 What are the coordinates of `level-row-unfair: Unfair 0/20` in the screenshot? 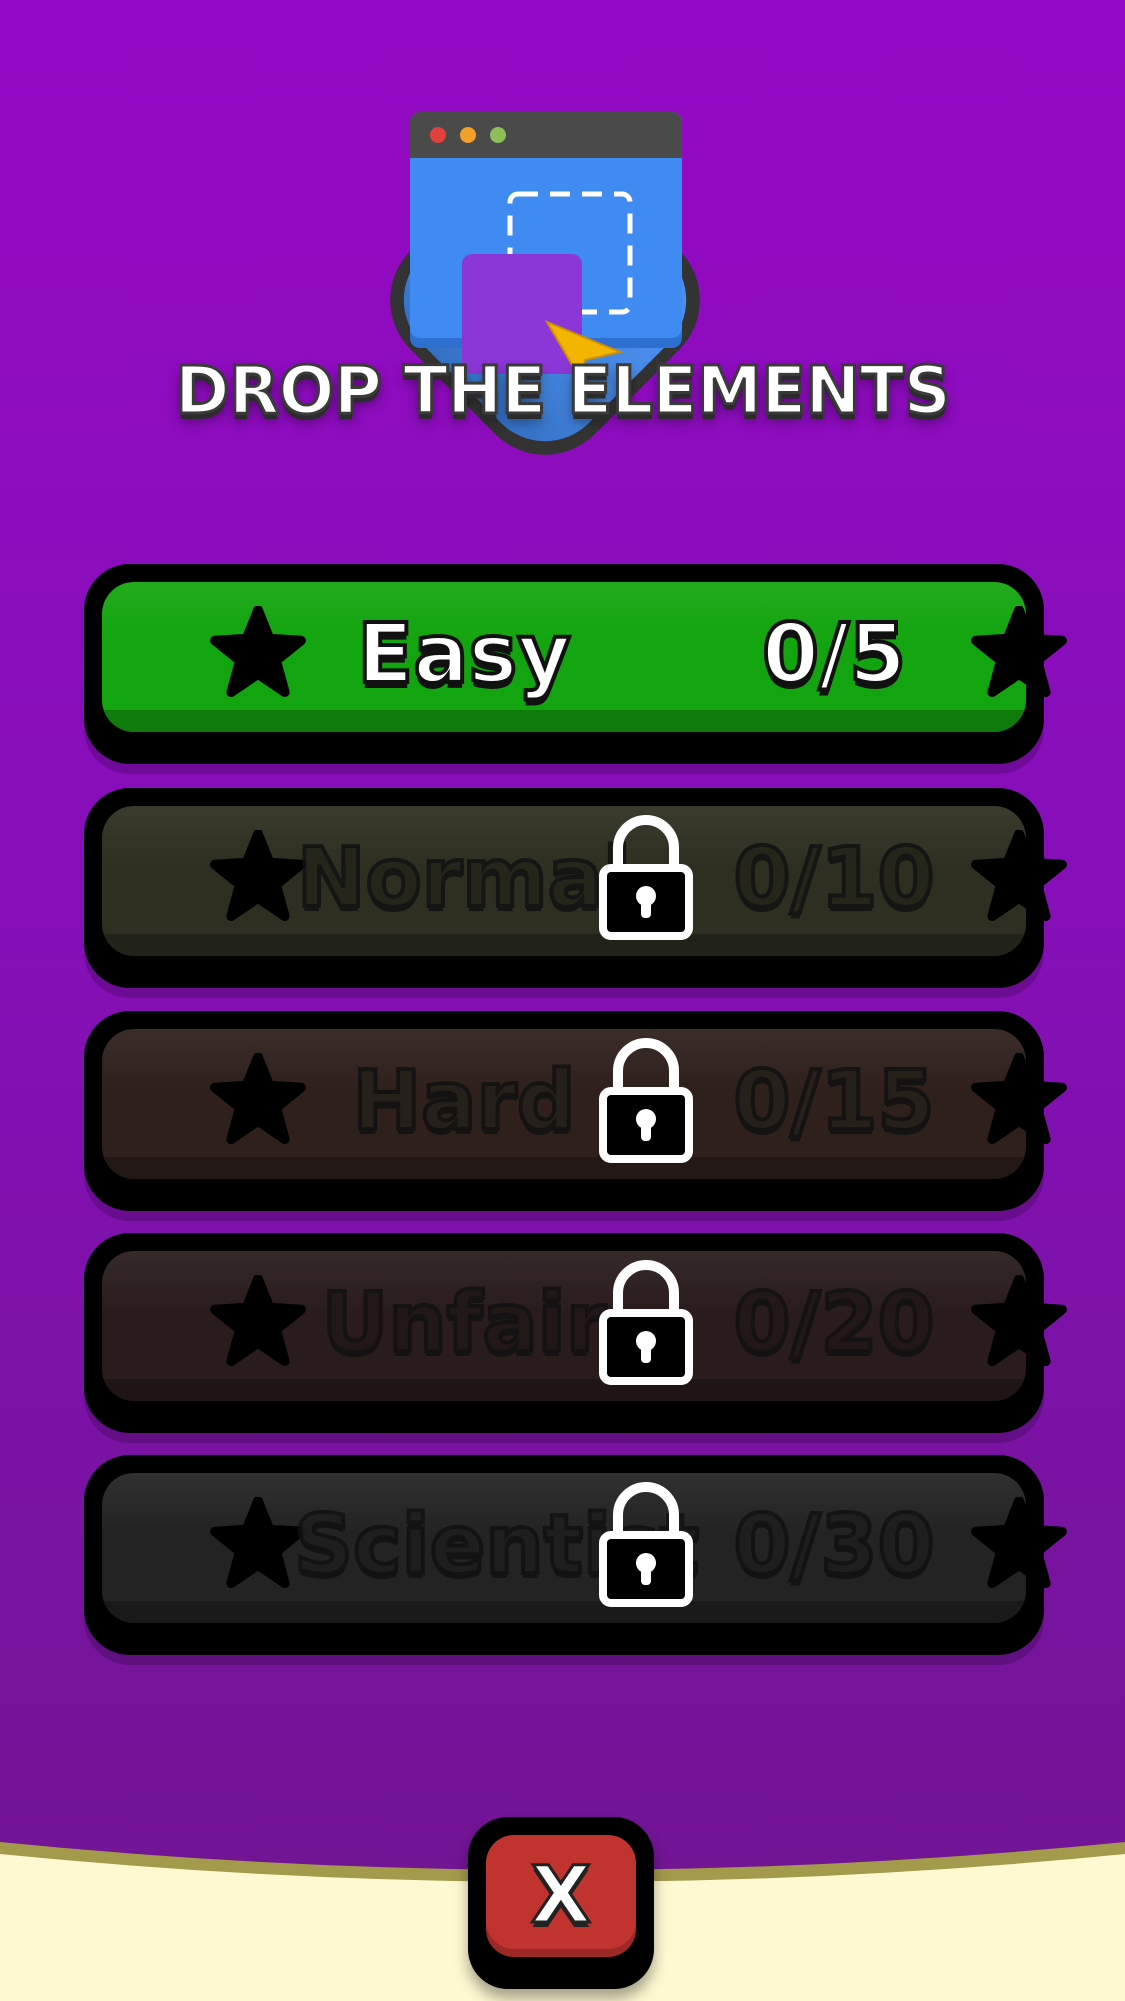 It's located at (575, 1333).